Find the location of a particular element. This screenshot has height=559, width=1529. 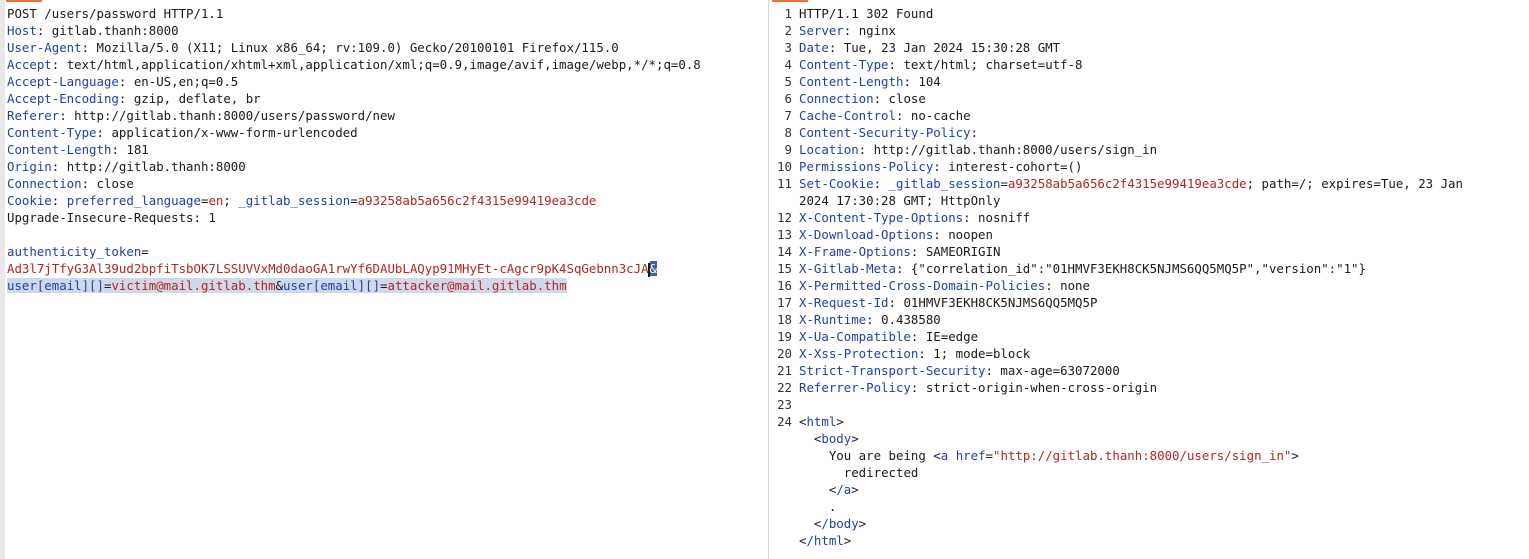

header-name: X-Frame-Options is located at coordinates (855, 251).